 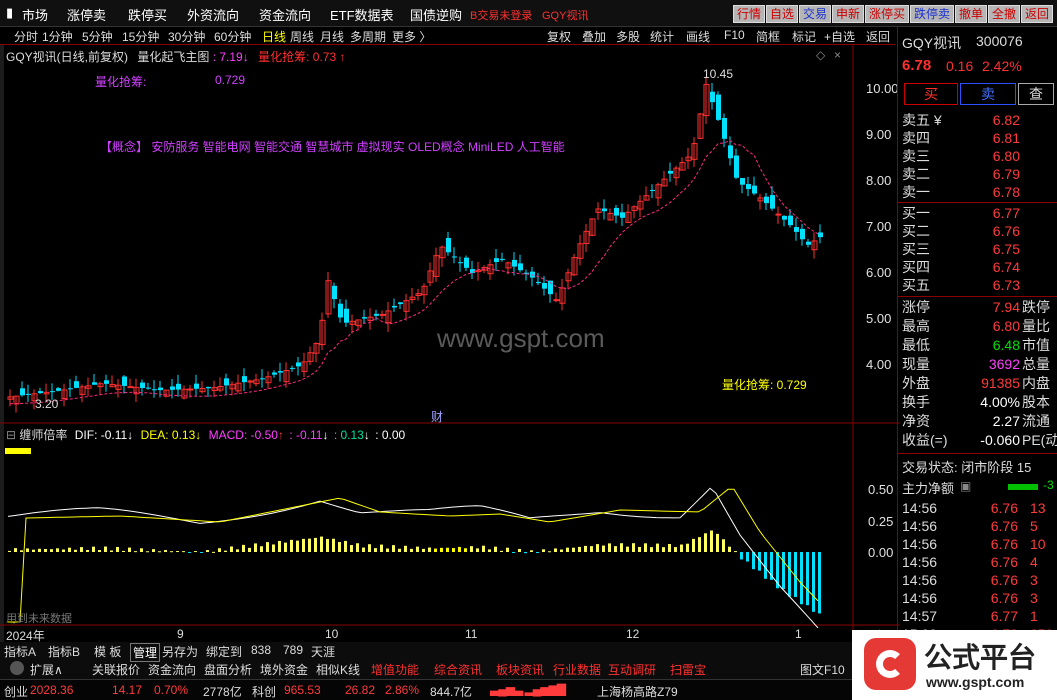 I want to click on btn-quote: 行情, so click(x=749, y=14).